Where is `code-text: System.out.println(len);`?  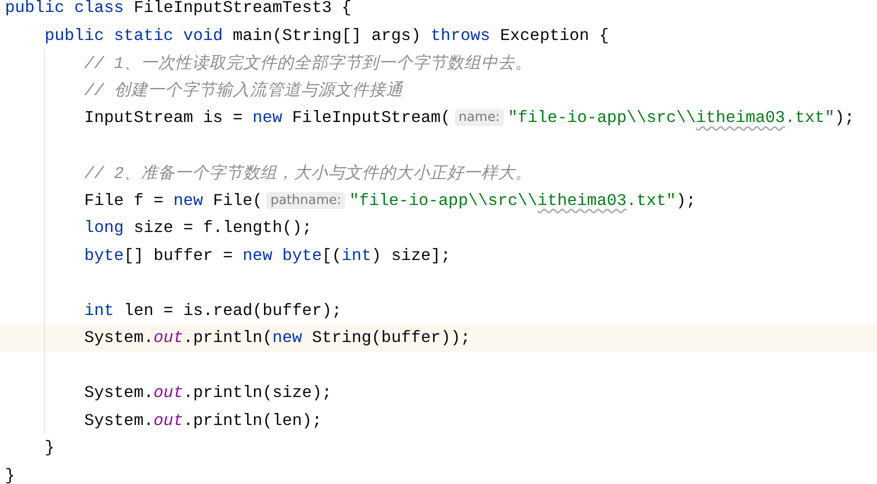 code-text: System.out.println(len); is located at coordinates (203, 420).